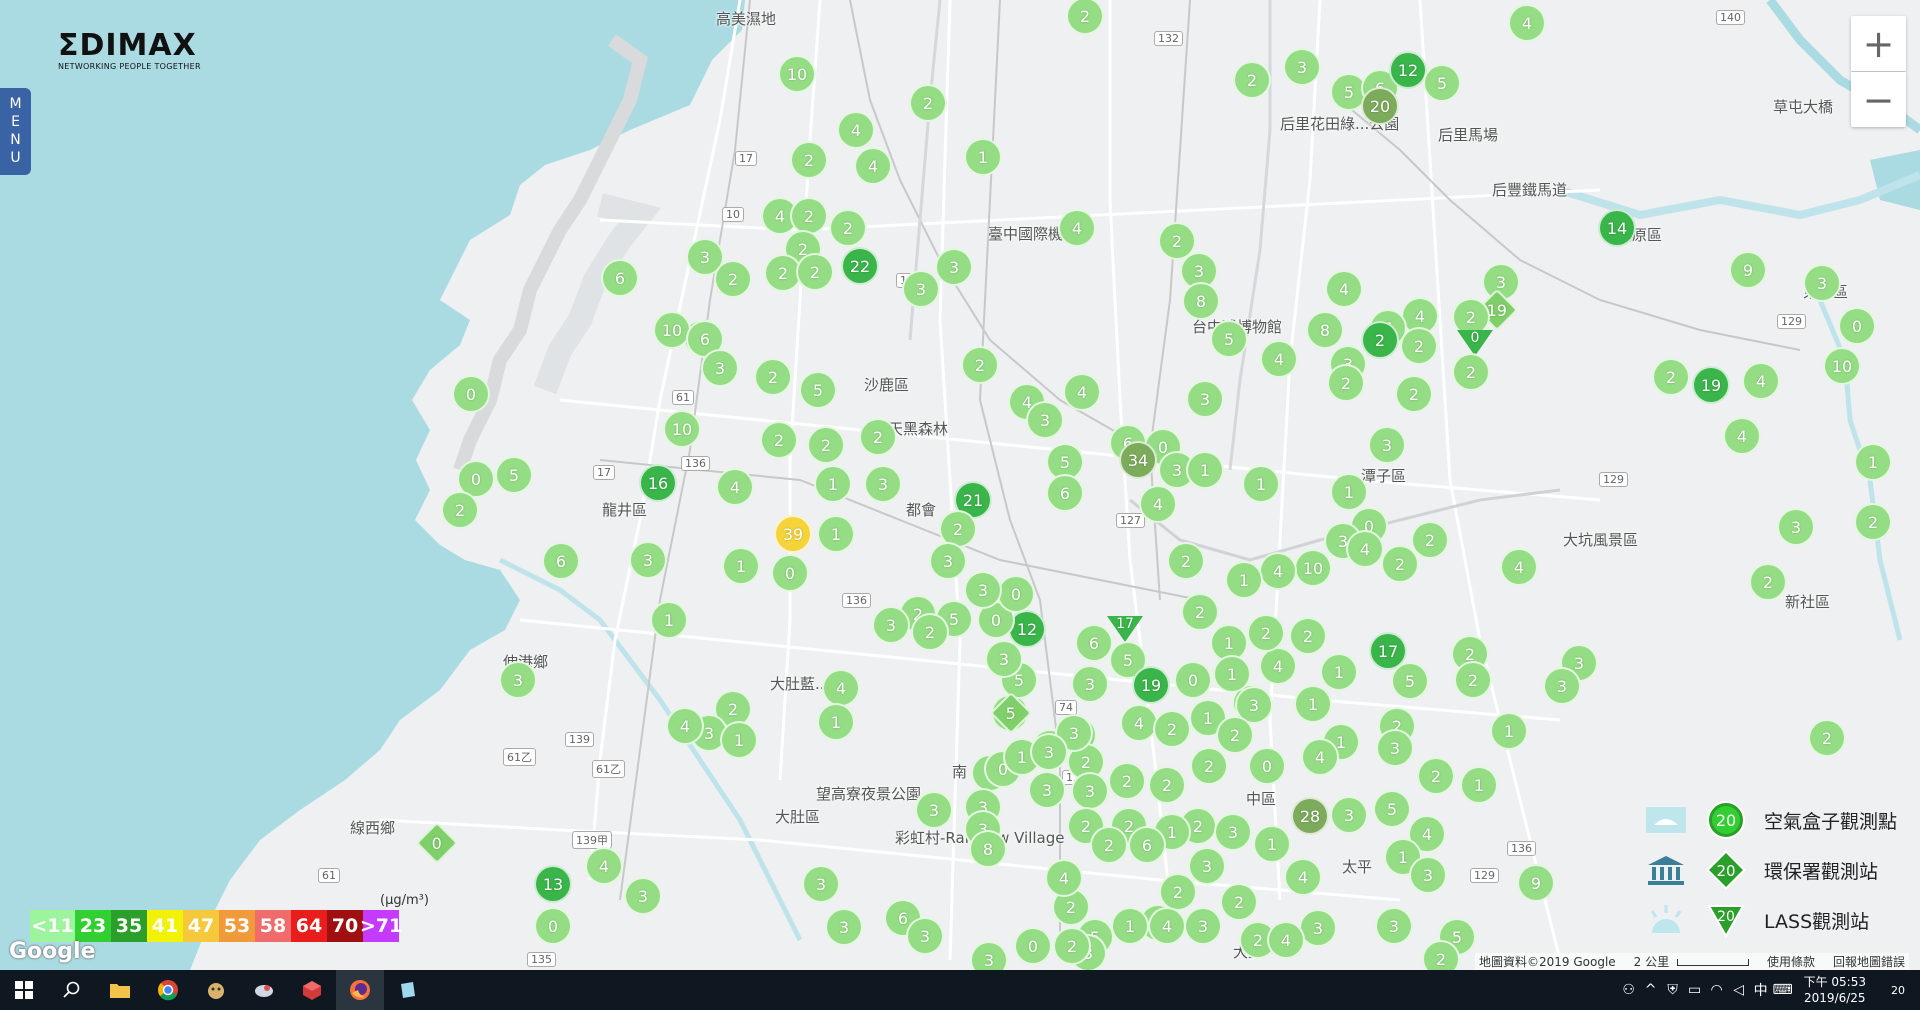 The width and height of the screenshot is (1920, 1010). Describe the element at coordinates (1878, 43) in the screenshot. I see `zoom-in-button: +` at that location.